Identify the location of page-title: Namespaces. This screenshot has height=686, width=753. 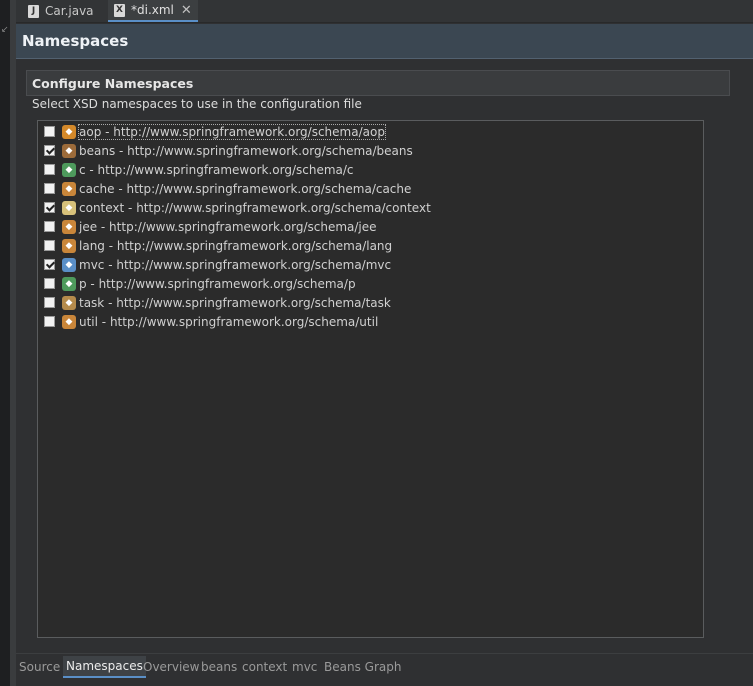
(384, 41).